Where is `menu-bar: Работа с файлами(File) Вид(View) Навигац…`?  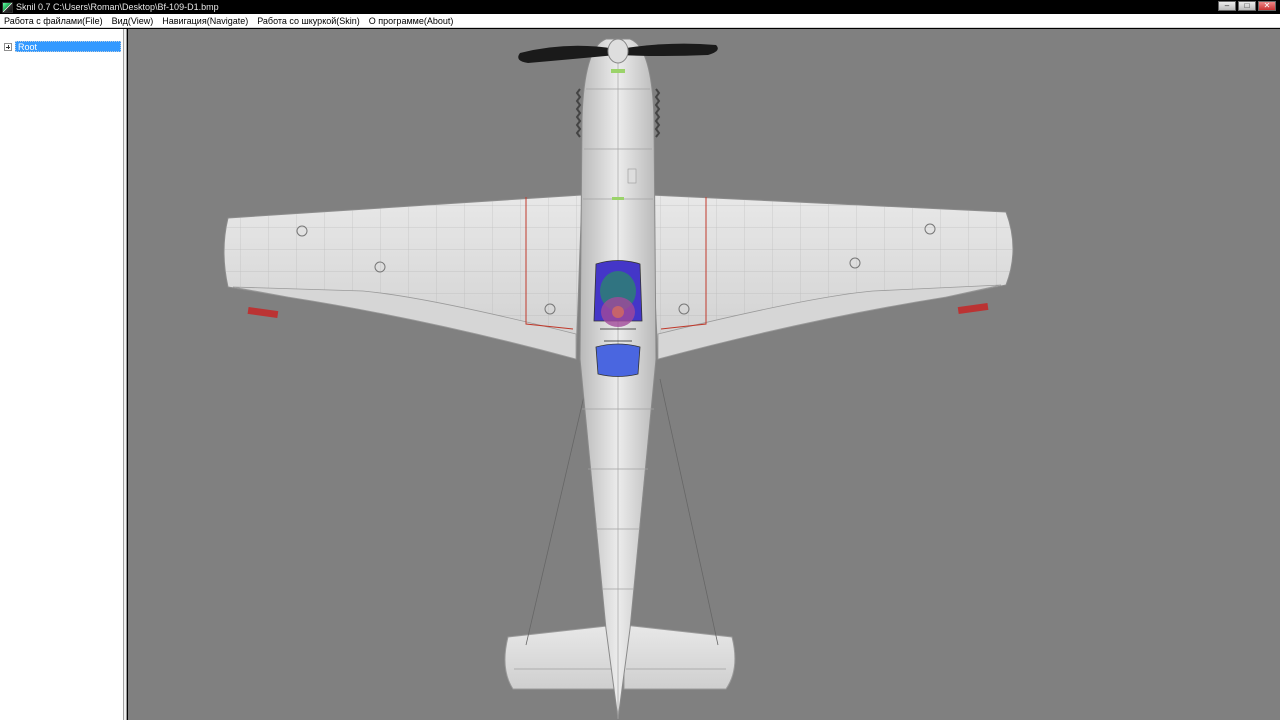
menu-bar: Работа с файлами(File) Вид(View) Навигац… is located at coordinates (640, 21).